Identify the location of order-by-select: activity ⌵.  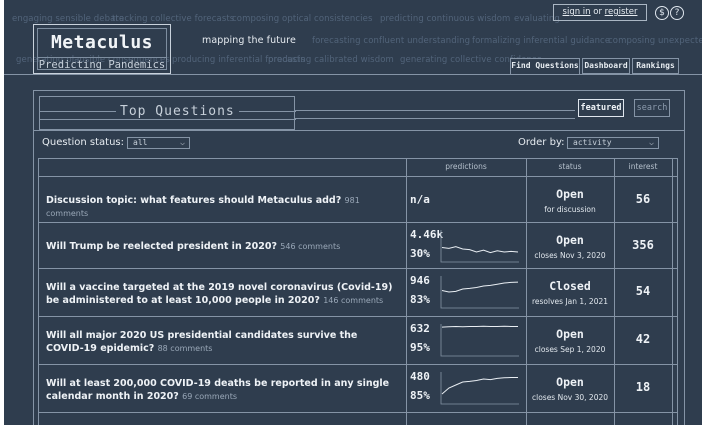
(613, 143).